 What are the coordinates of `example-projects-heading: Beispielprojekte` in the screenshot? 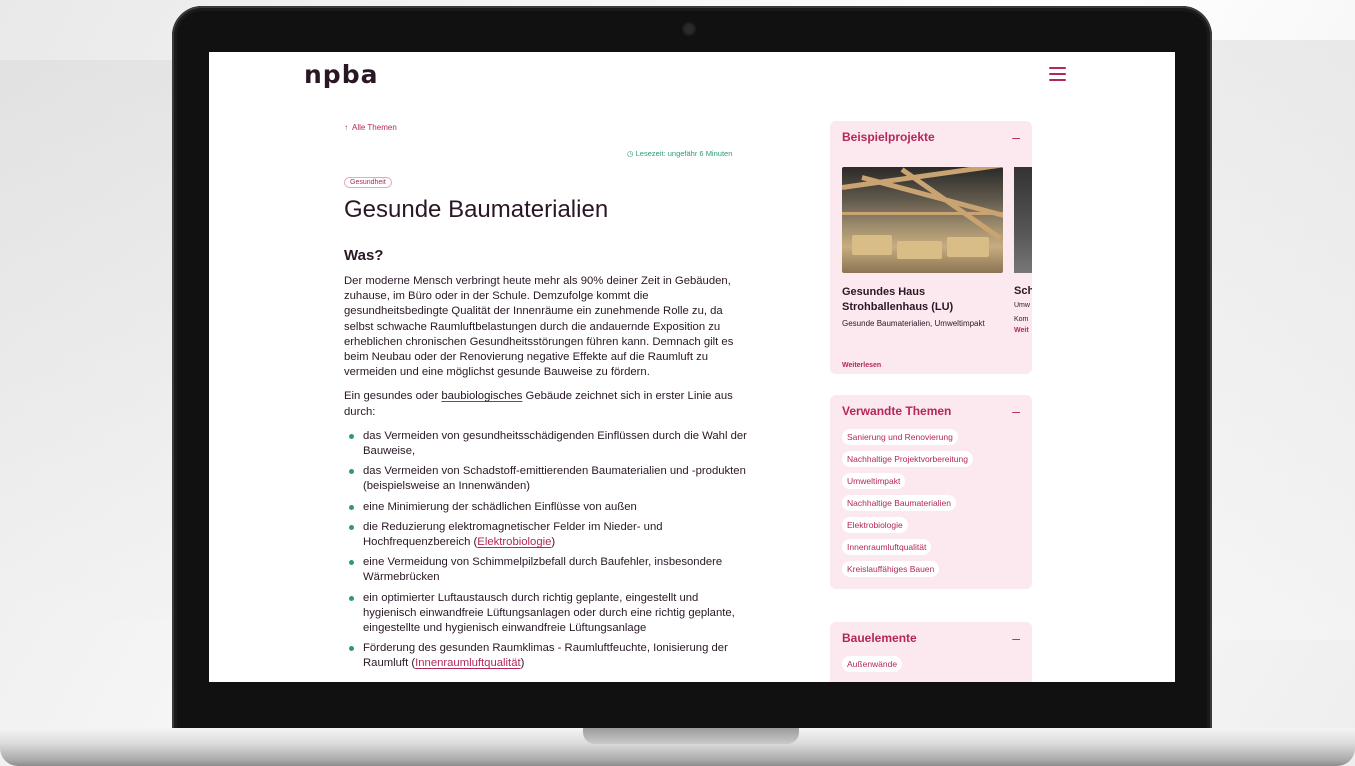 It's located at (888, 137).